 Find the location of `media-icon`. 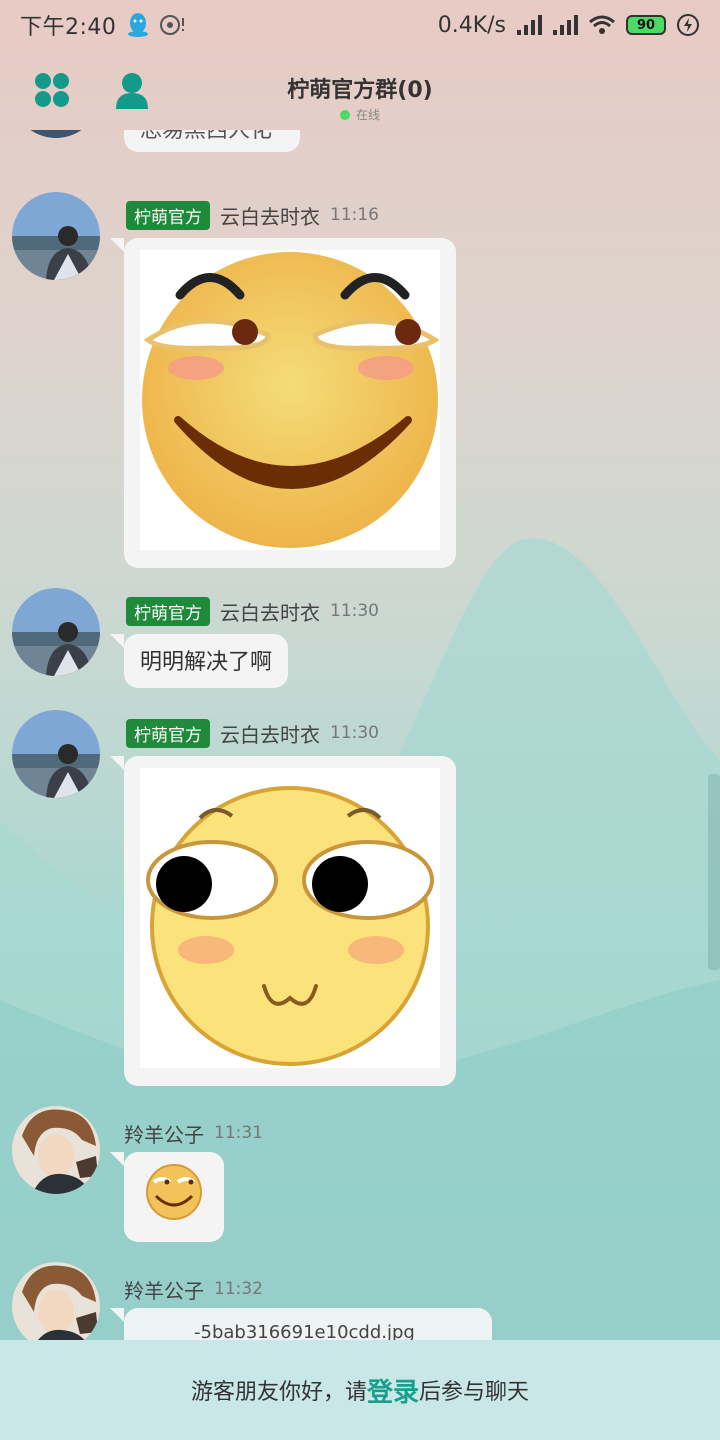

media-icon is located at coordinates (173, 25).